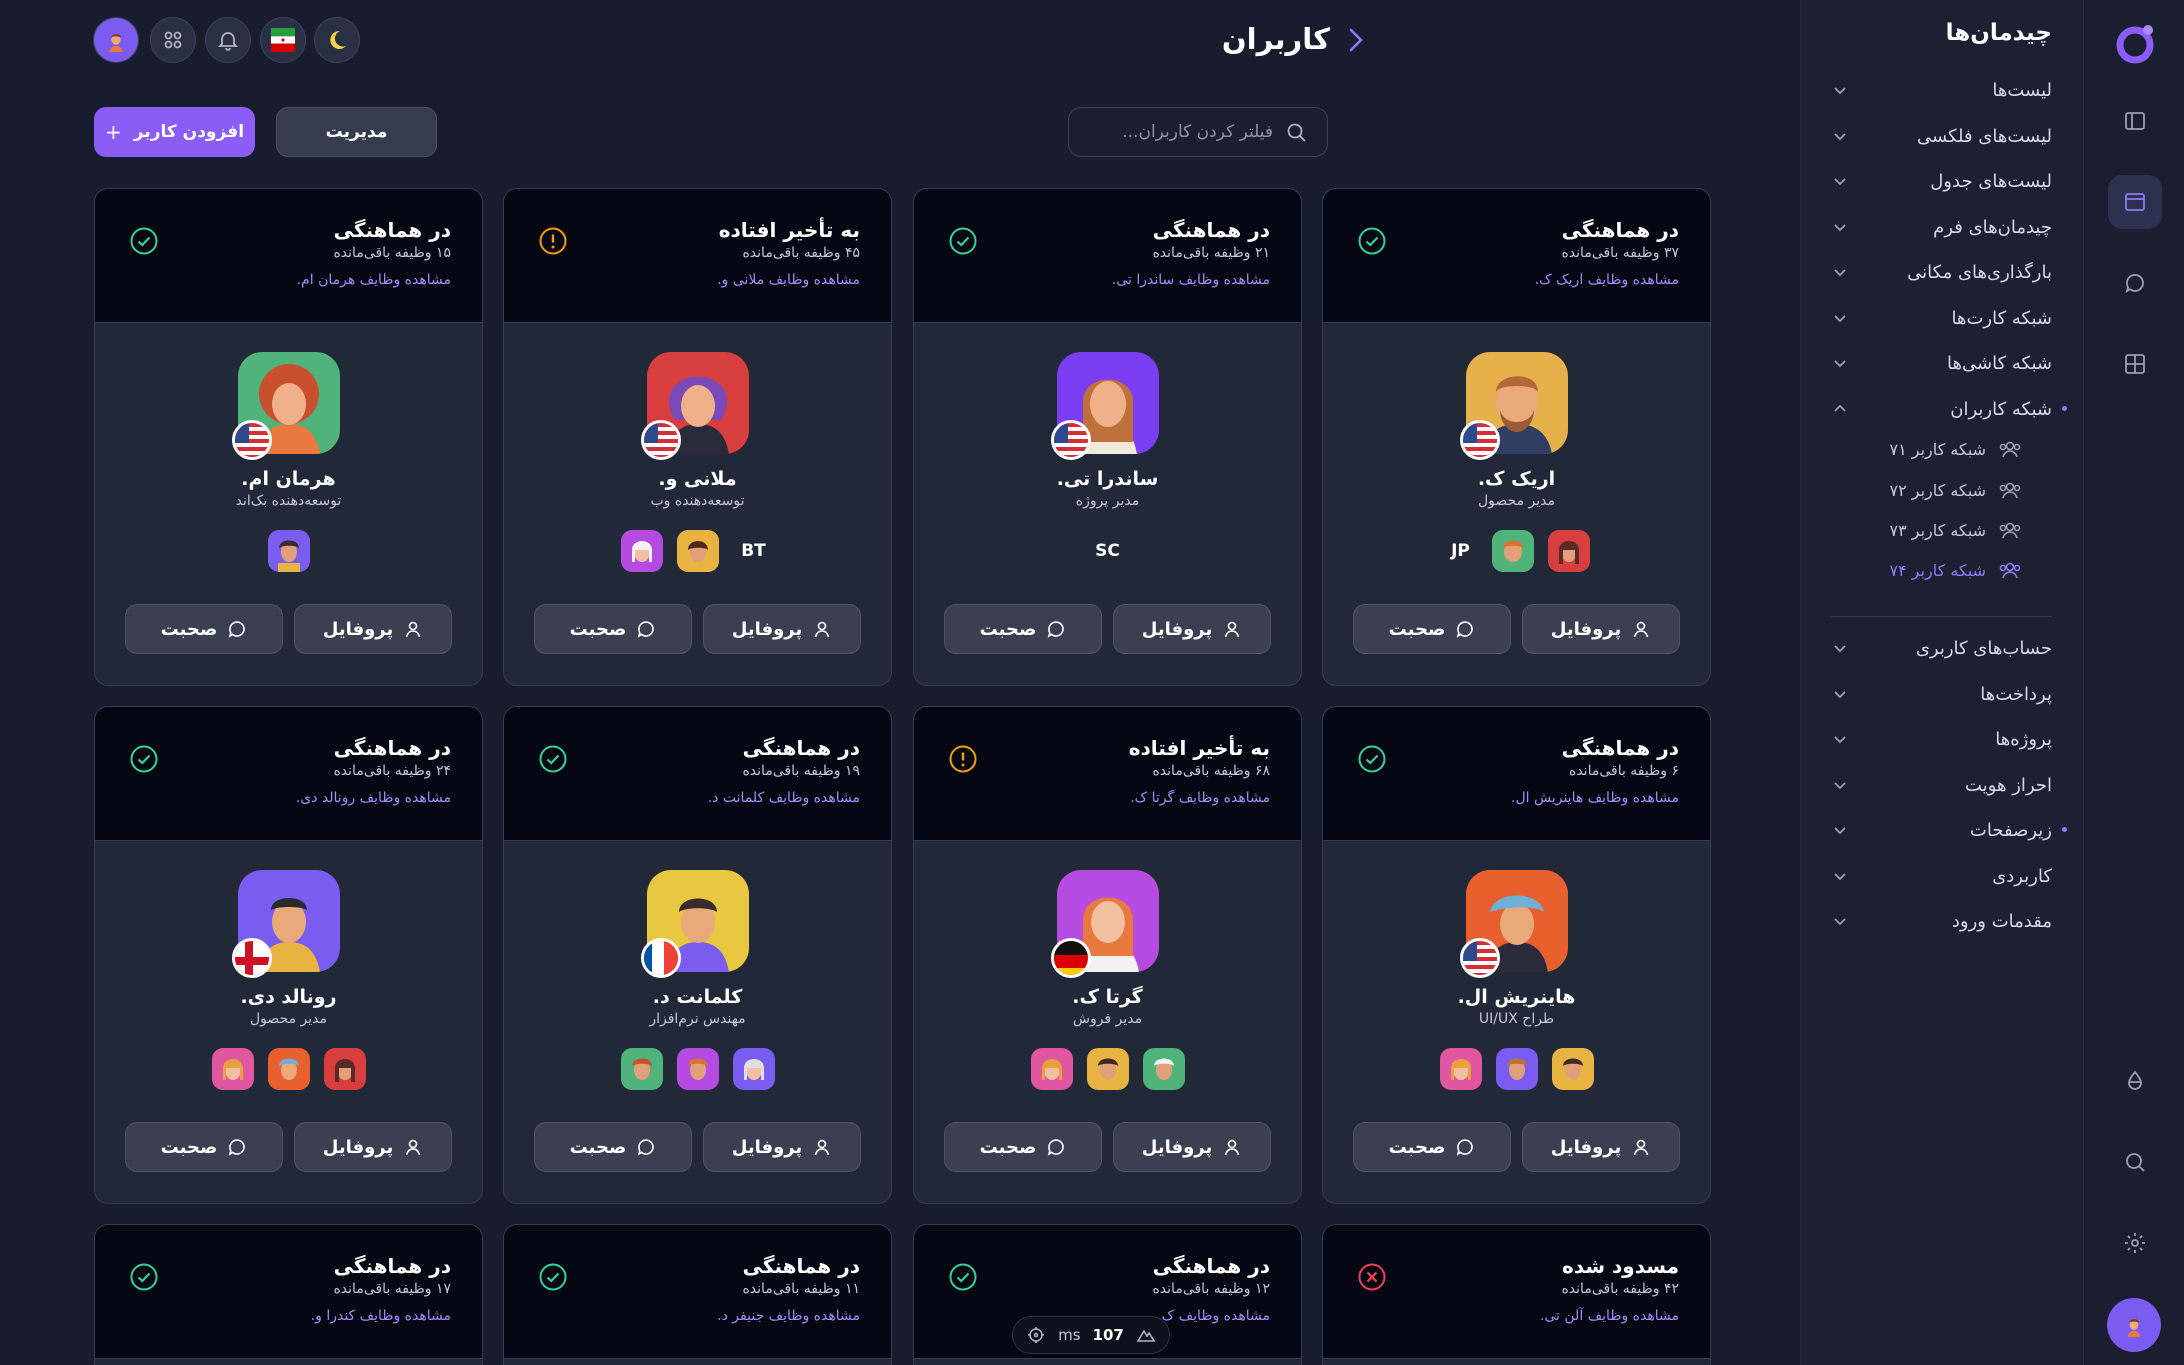 The width and height of the screenshot is (2184, 1365). Describe the element at coordinates (2134, 1325) in the screenshot. I see `user-avatar` at that location.